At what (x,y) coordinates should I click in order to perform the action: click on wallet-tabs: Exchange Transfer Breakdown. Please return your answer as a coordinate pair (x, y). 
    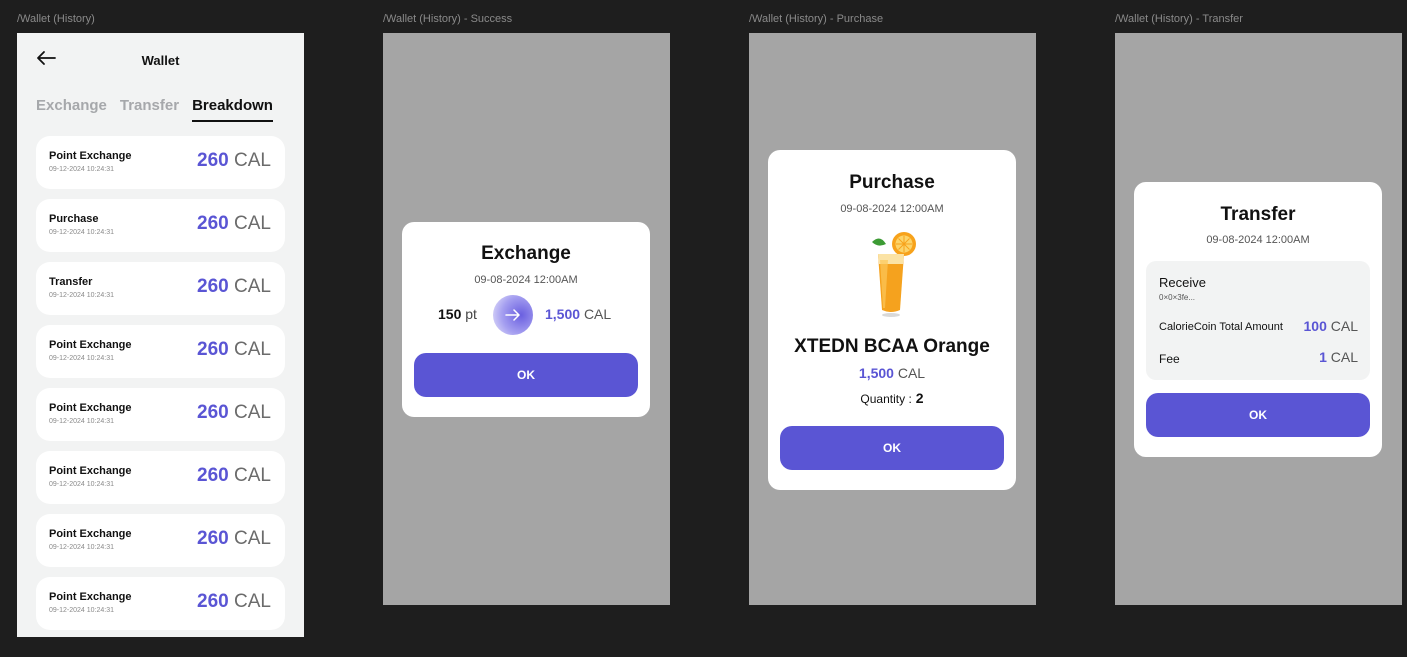
    Looking at the image, I should click on (154, 109).